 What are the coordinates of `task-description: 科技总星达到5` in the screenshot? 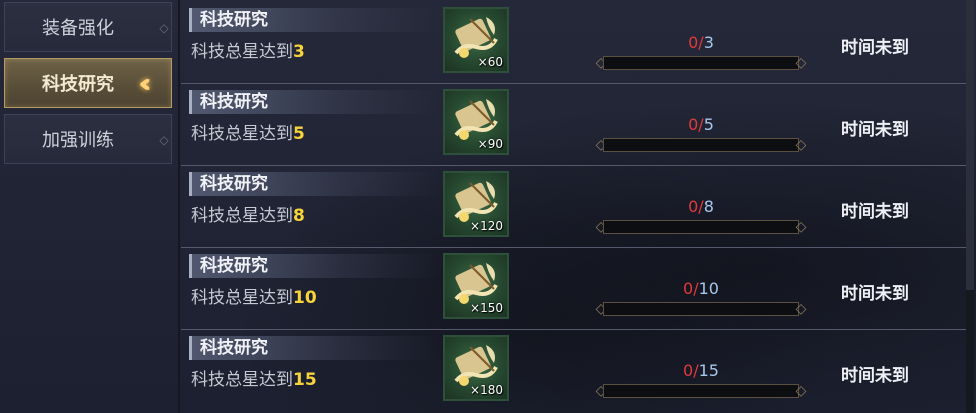 It's located at (248, 134).